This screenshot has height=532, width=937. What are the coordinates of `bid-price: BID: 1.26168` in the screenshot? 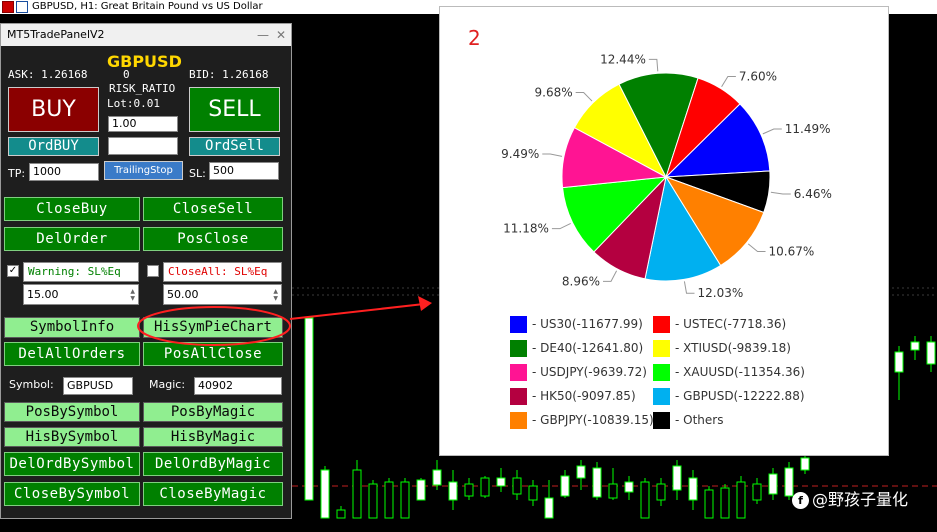 It's located at (229, 74).